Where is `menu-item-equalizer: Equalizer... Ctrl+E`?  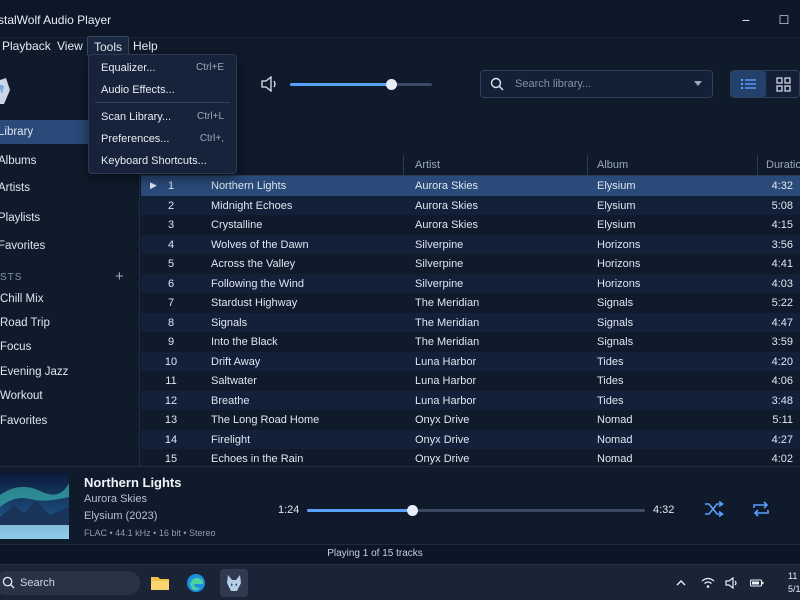 menu-item-equalizer: Equalizer... Ctrl+E is located at coordinates (162, 68).